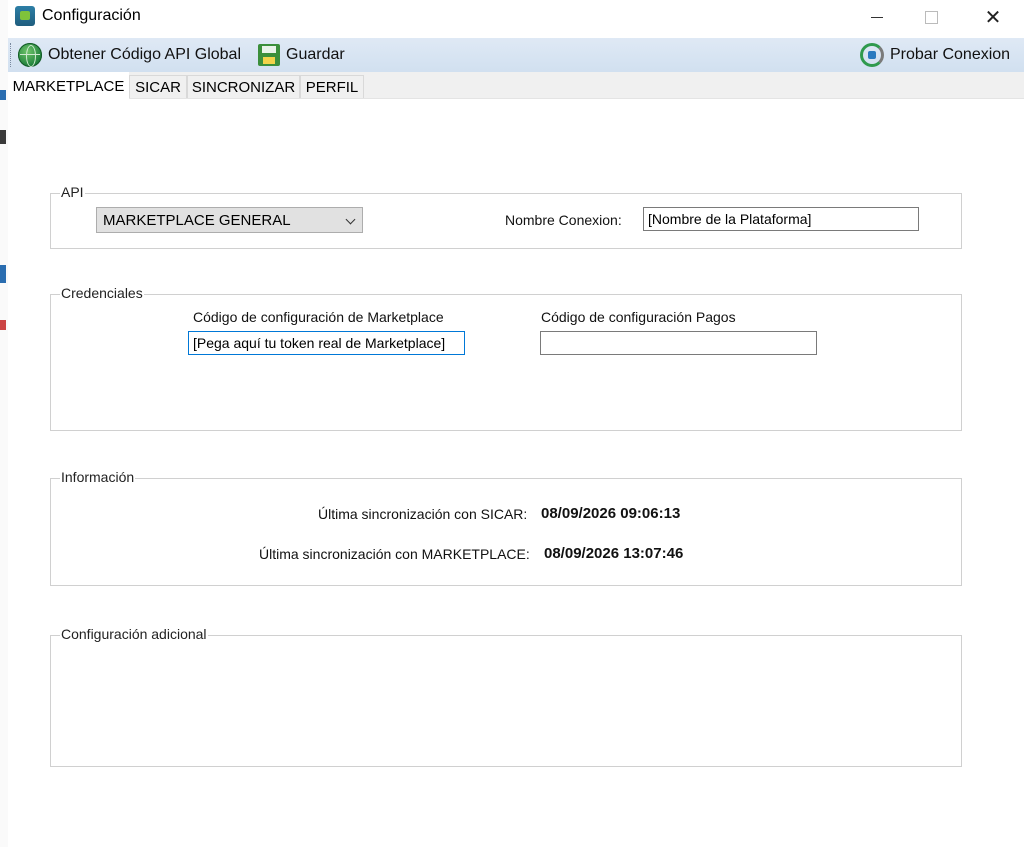  I want to click on information-group-legend: Información, so click(98, 477).